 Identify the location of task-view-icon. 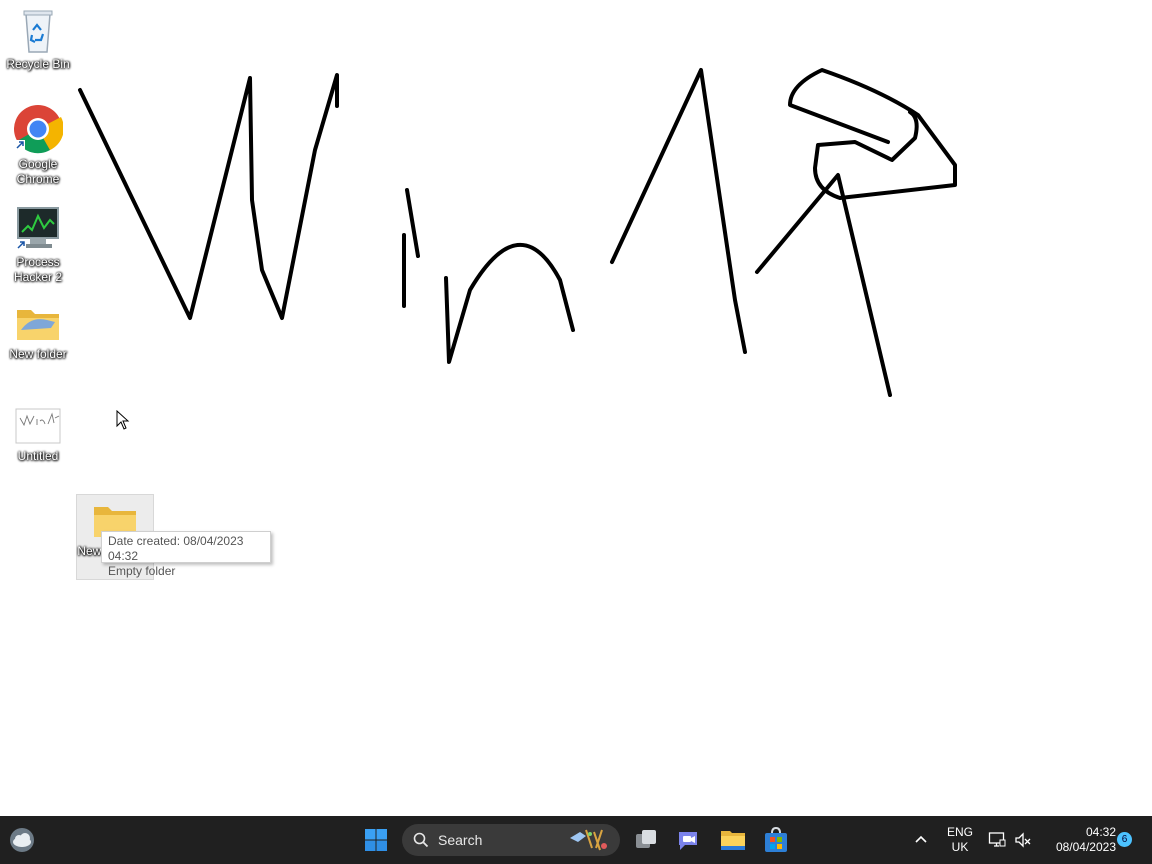
(646, 839).